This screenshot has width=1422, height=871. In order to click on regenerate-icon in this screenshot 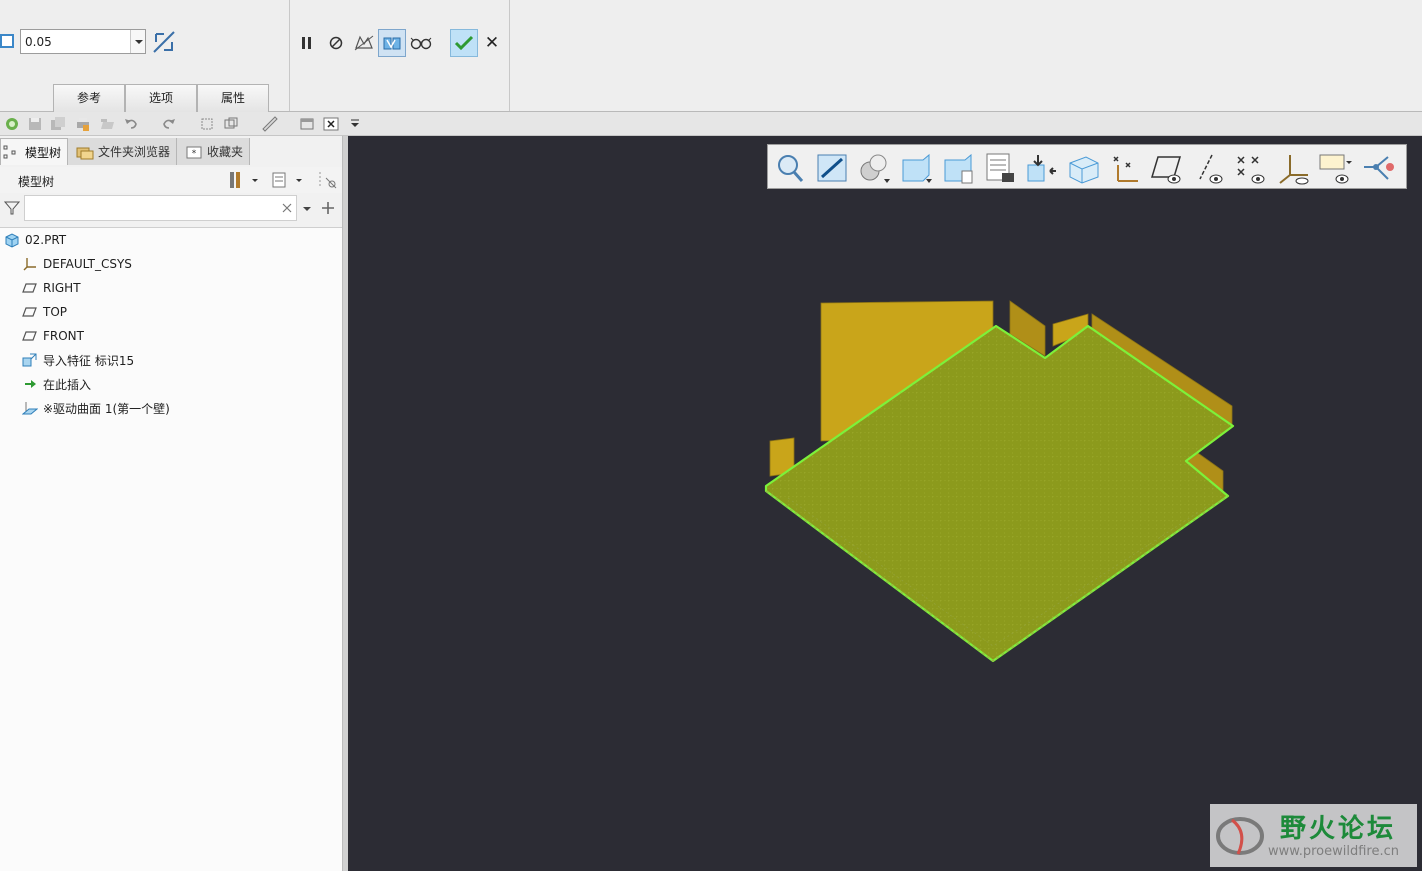, I will do `click(12, 124)`.